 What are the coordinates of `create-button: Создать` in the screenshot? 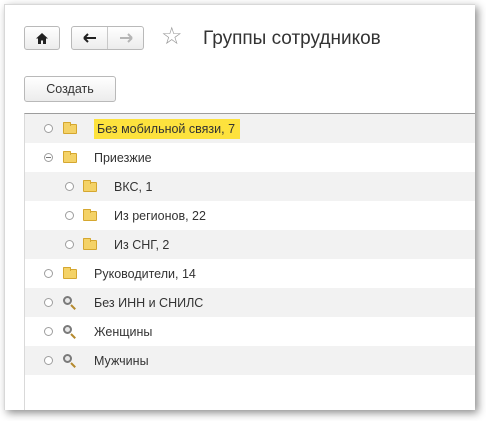 It's located at (70, 89).